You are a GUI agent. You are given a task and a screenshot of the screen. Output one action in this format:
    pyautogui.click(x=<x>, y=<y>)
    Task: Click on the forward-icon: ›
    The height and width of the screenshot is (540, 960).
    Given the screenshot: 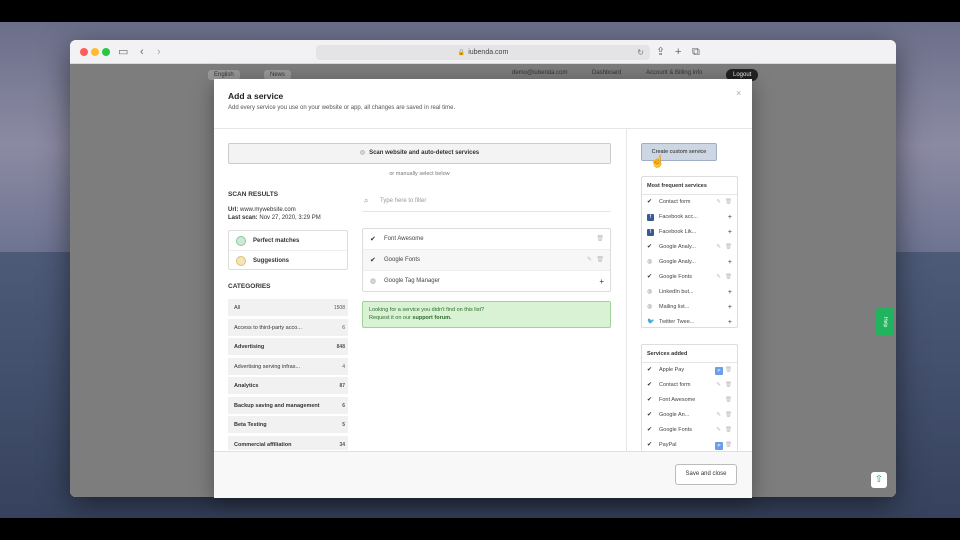 What is the action you would take?
    pyautogui.click(x=159, y=52)
    